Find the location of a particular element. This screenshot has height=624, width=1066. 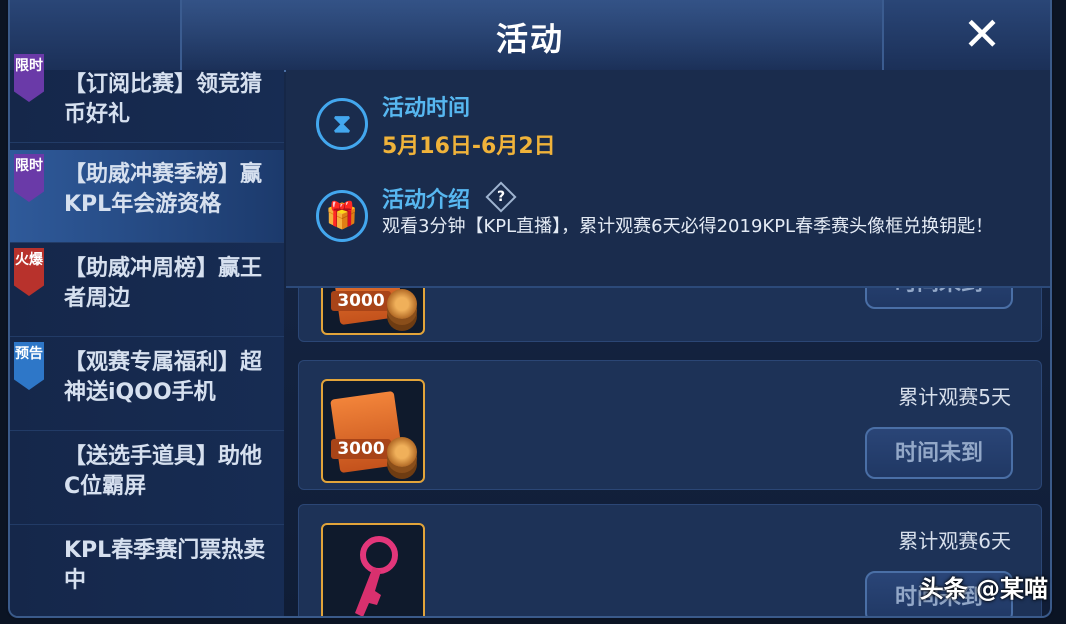

sidebar-item-props: 【送选手道具】助他C位霸屏 is located at coordinates (147, 478).